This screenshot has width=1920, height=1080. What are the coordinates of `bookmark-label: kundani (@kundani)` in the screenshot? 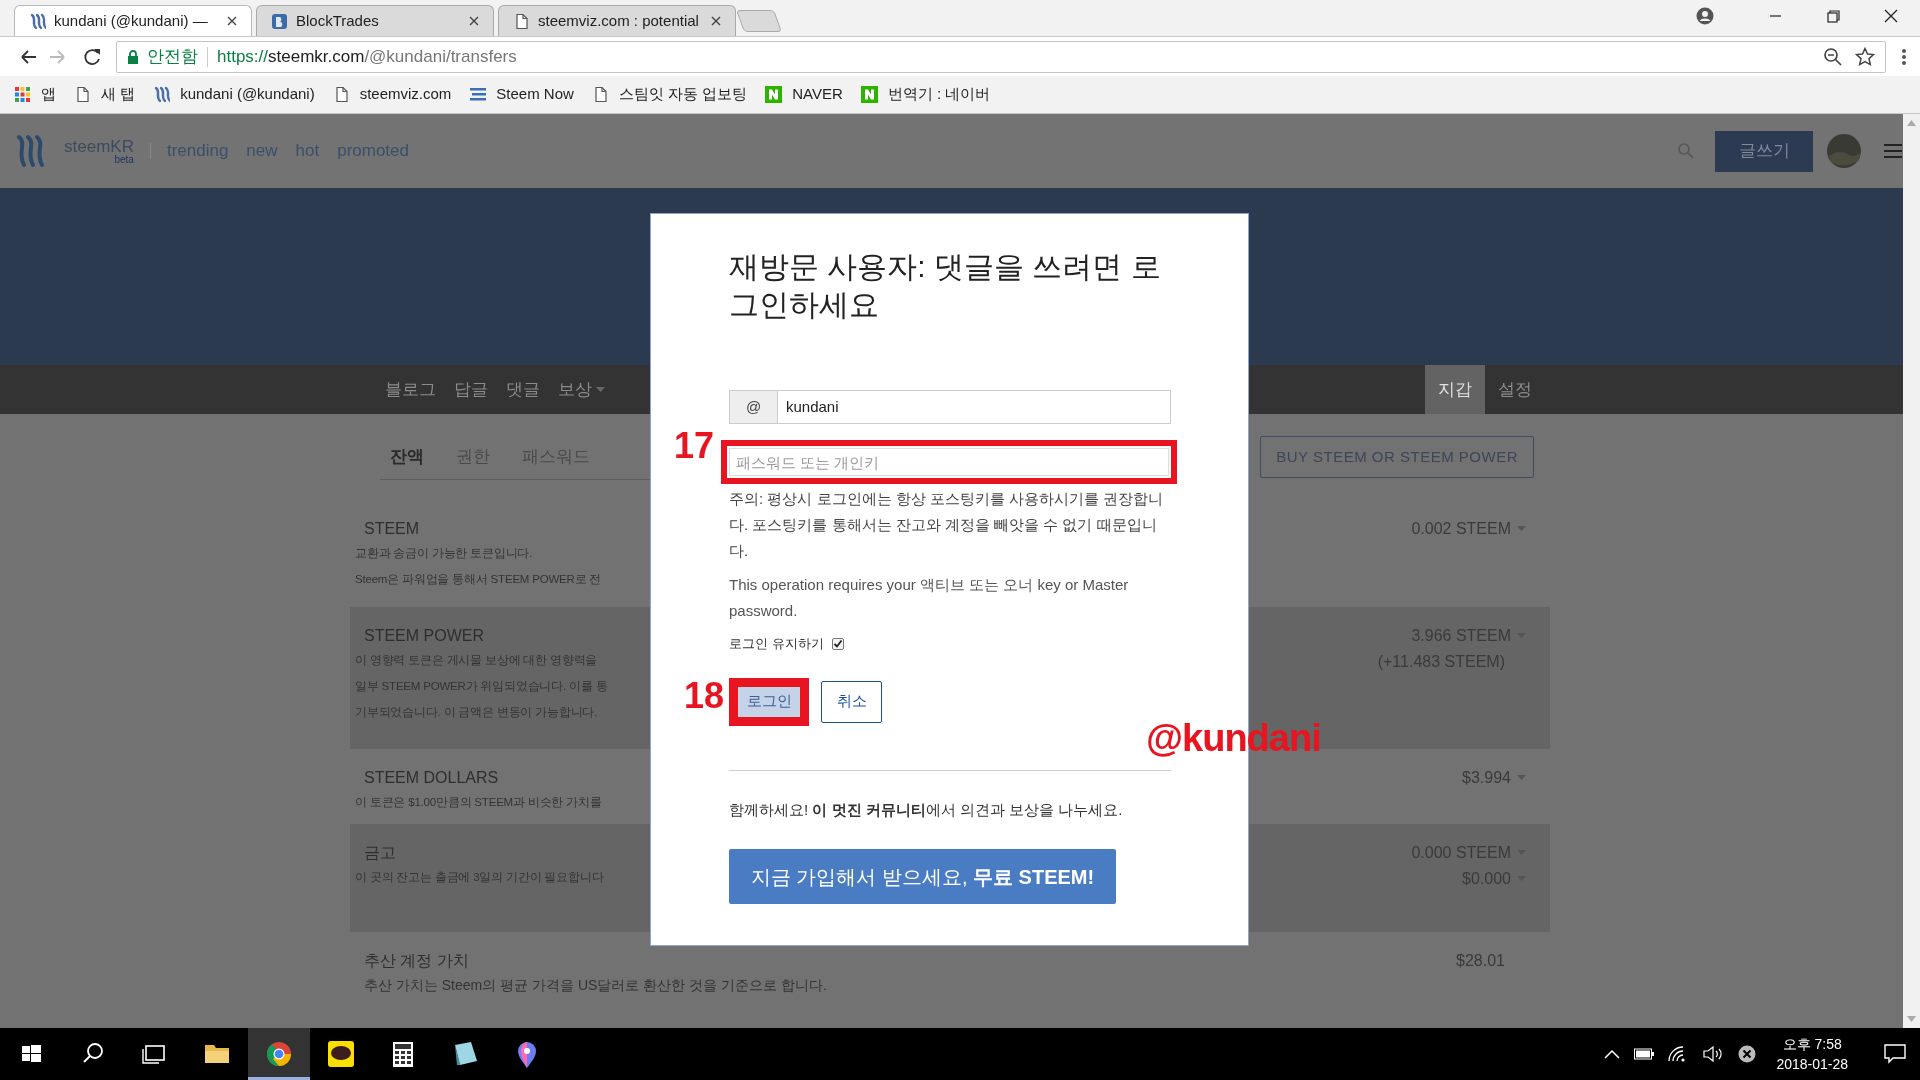 It's located at (247, 94).